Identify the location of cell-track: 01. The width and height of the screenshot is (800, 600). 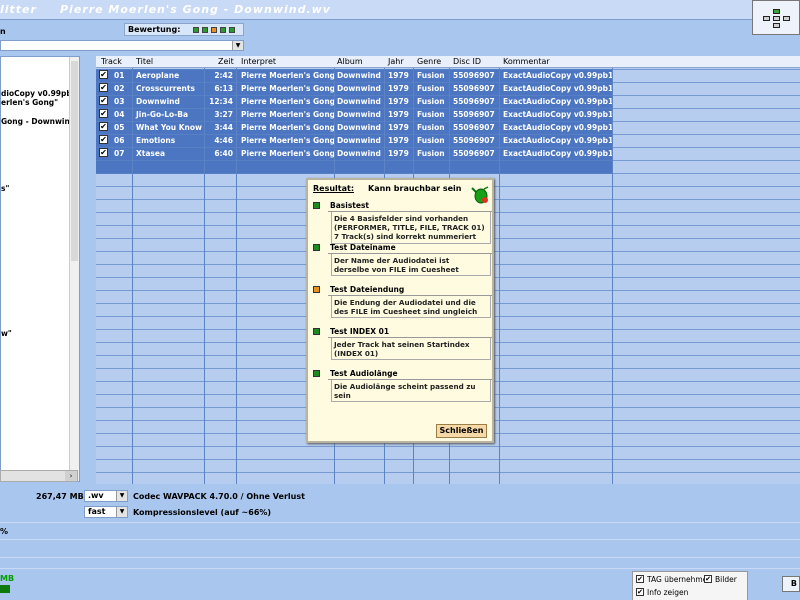
(119, 75).